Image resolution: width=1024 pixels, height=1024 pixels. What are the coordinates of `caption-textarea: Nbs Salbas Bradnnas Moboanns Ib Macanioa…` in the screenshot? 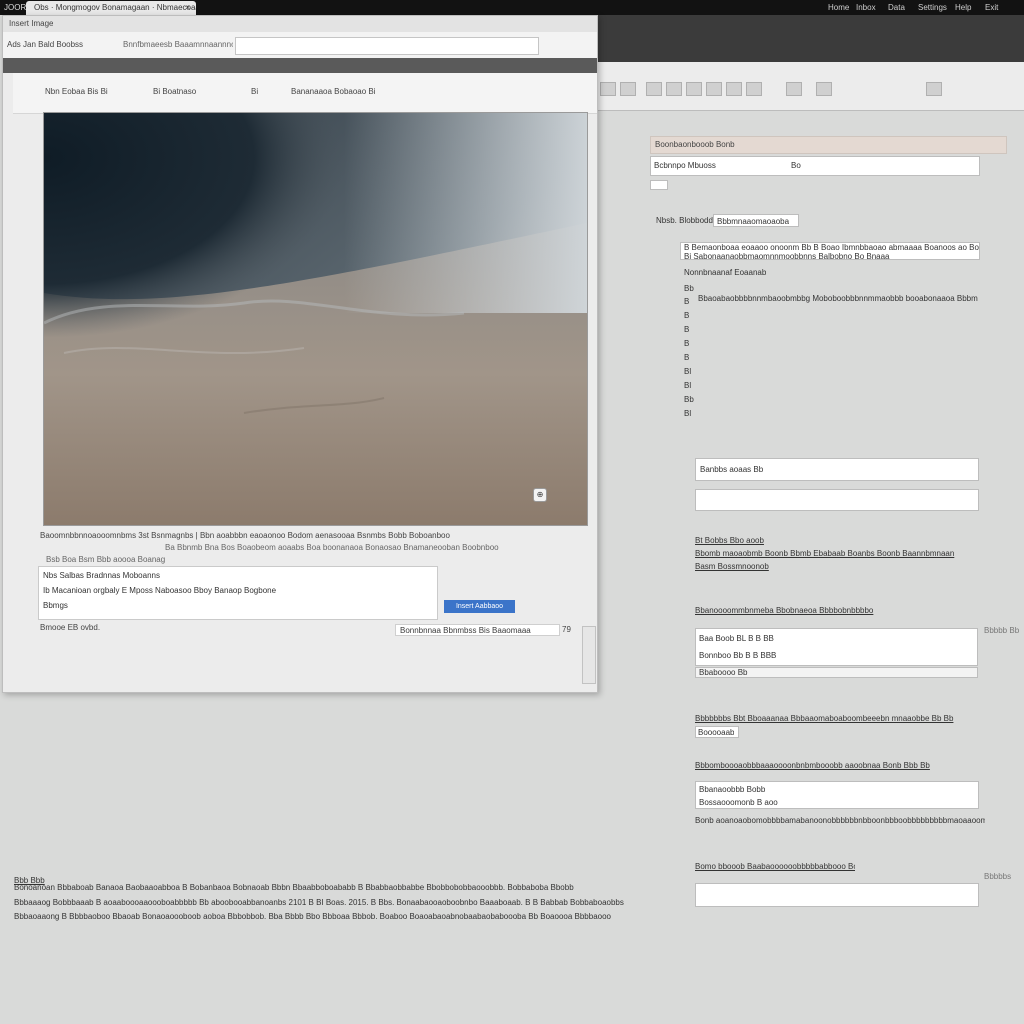 It's located at (238, 593).